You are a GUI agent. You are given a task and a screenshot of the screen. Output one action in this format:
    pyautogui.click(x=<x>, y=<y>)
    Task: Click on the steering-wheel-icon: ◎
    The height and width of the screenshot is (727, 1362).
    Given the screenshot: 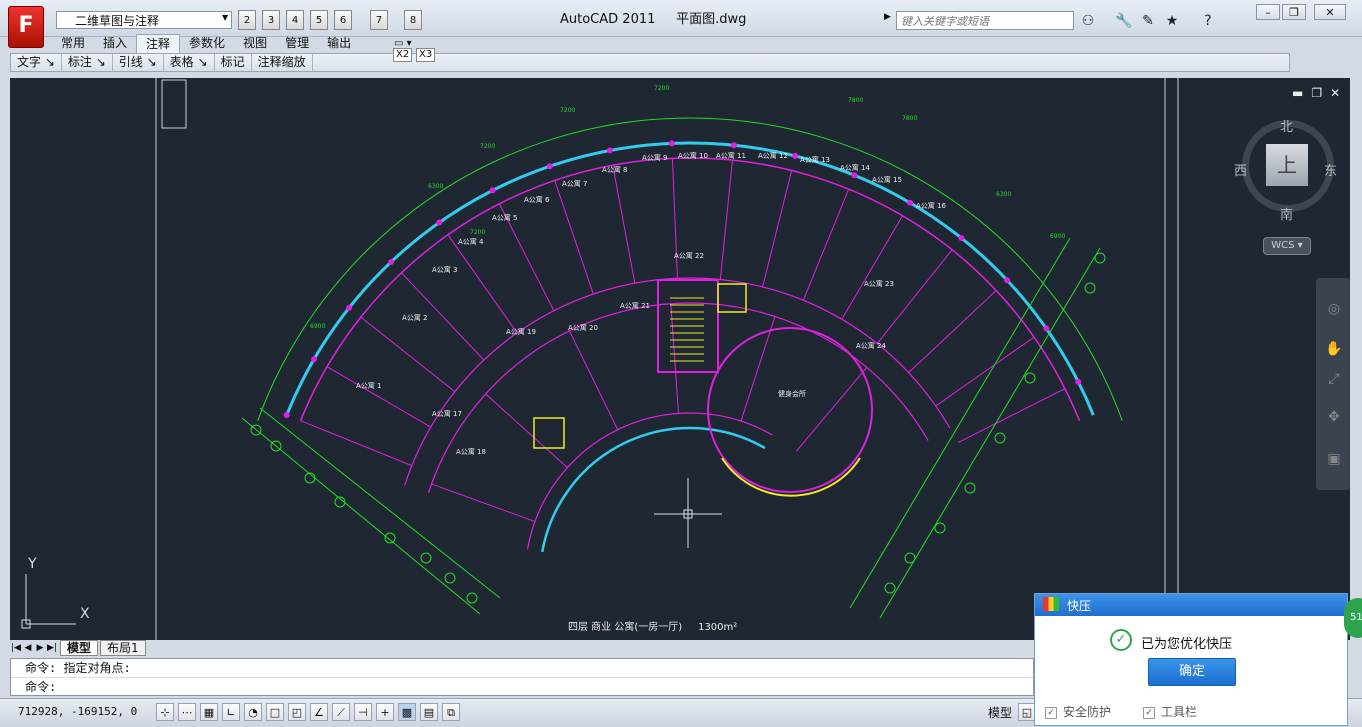 What is the action you would take?
    pyautogui.click(x=1334, y=309)
    